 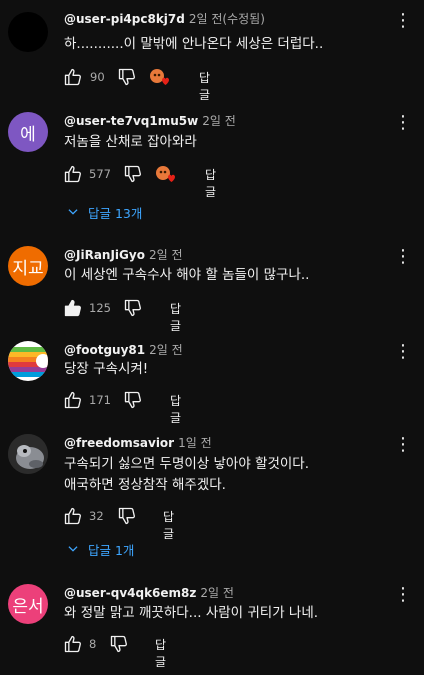 What do you see at coordinates (145, 485) in the screenshot?
I see `comment-text-line: 애국하면 정상참작 해주겠다.` at bounding box center [145, 485].